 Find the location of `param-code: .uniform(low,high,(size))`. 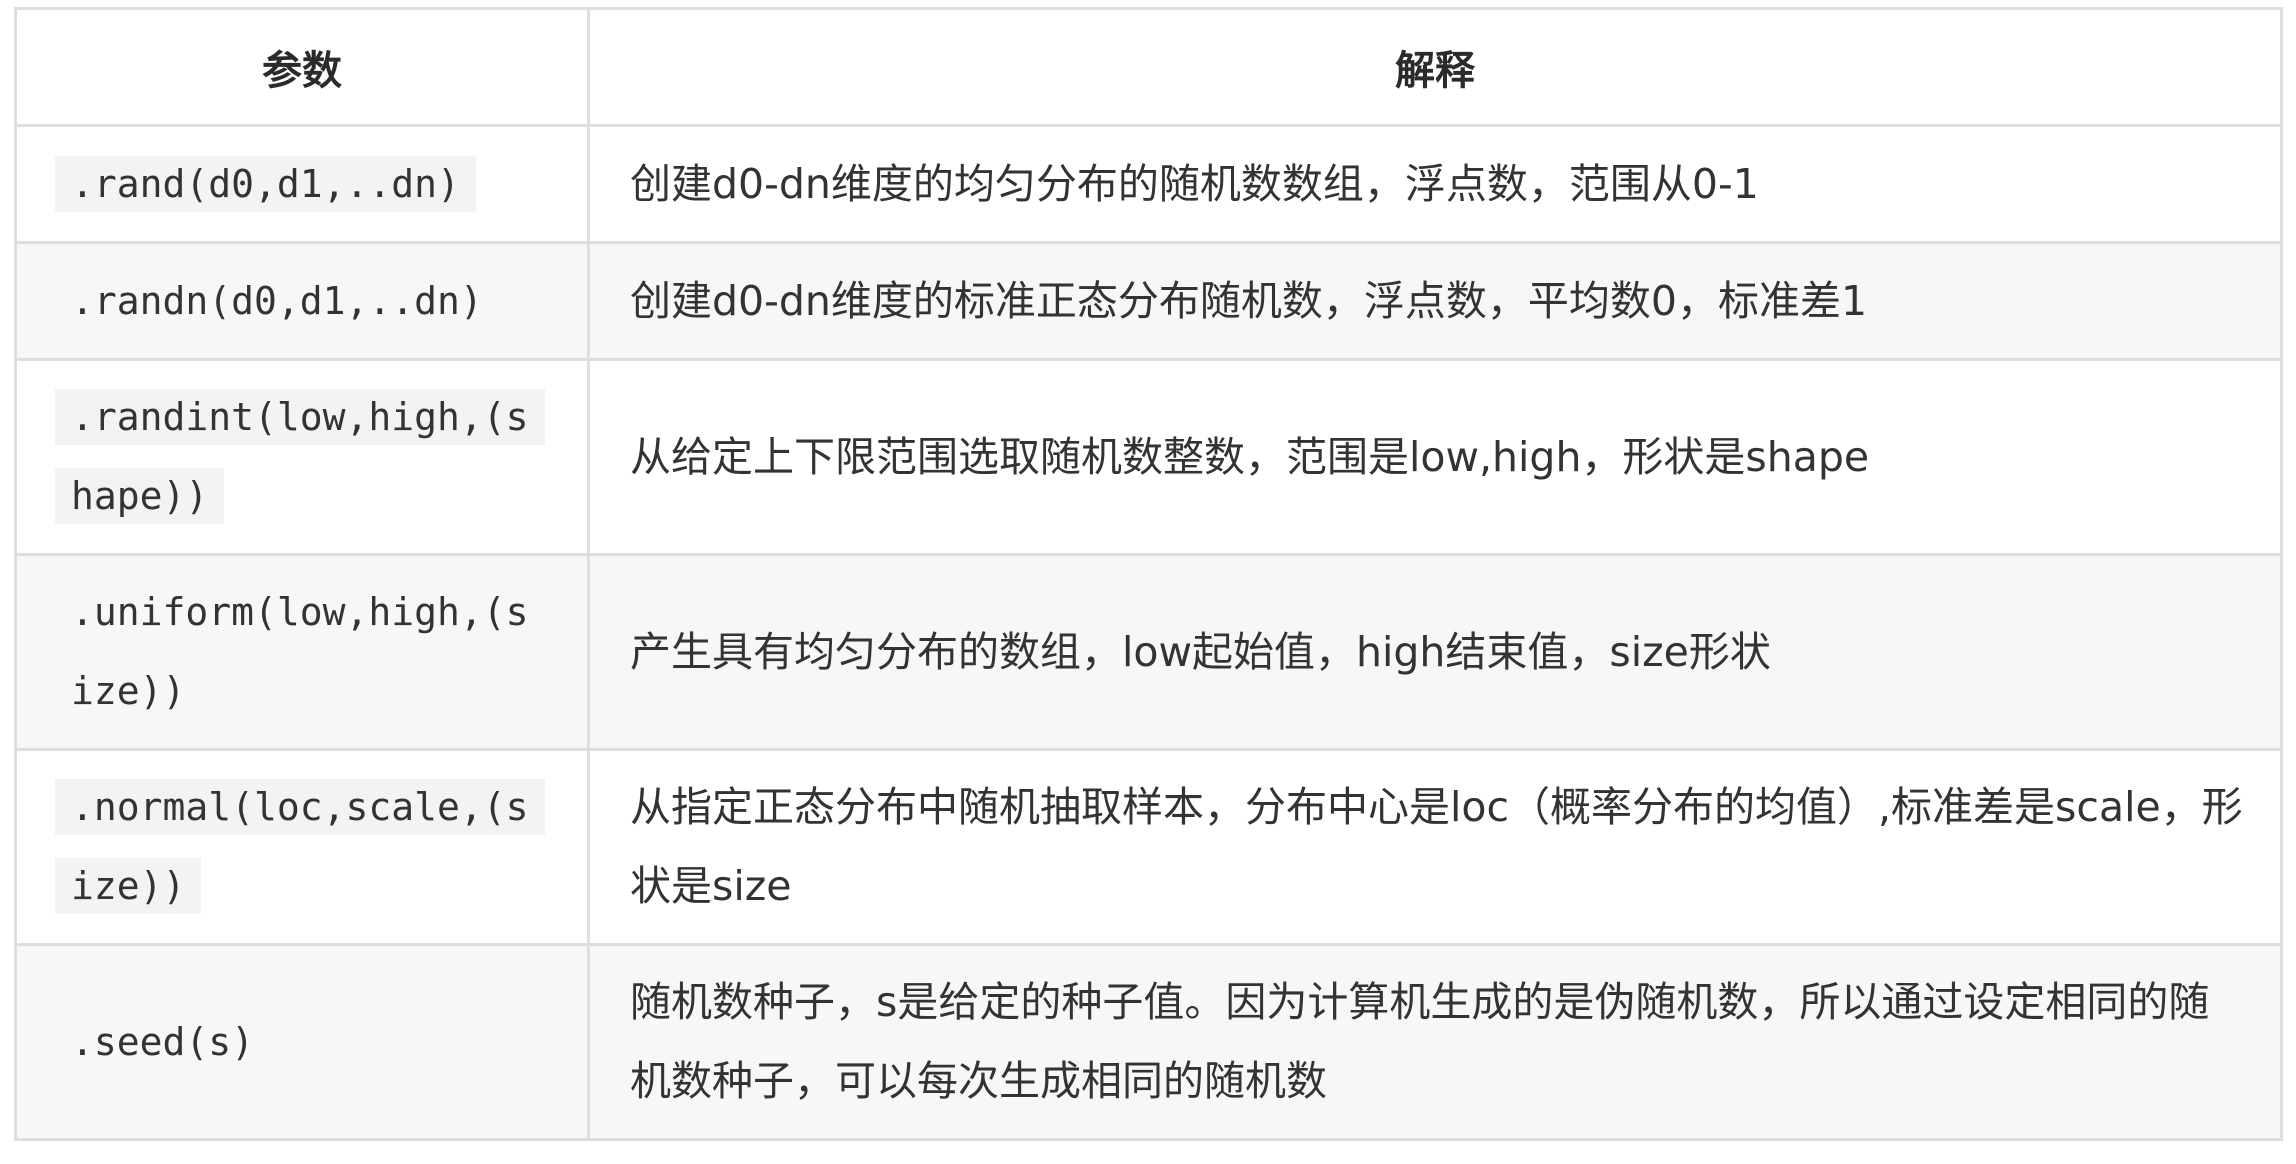

param-code: .uniform(low,high,(size)) is located at coordinates (300, 651).